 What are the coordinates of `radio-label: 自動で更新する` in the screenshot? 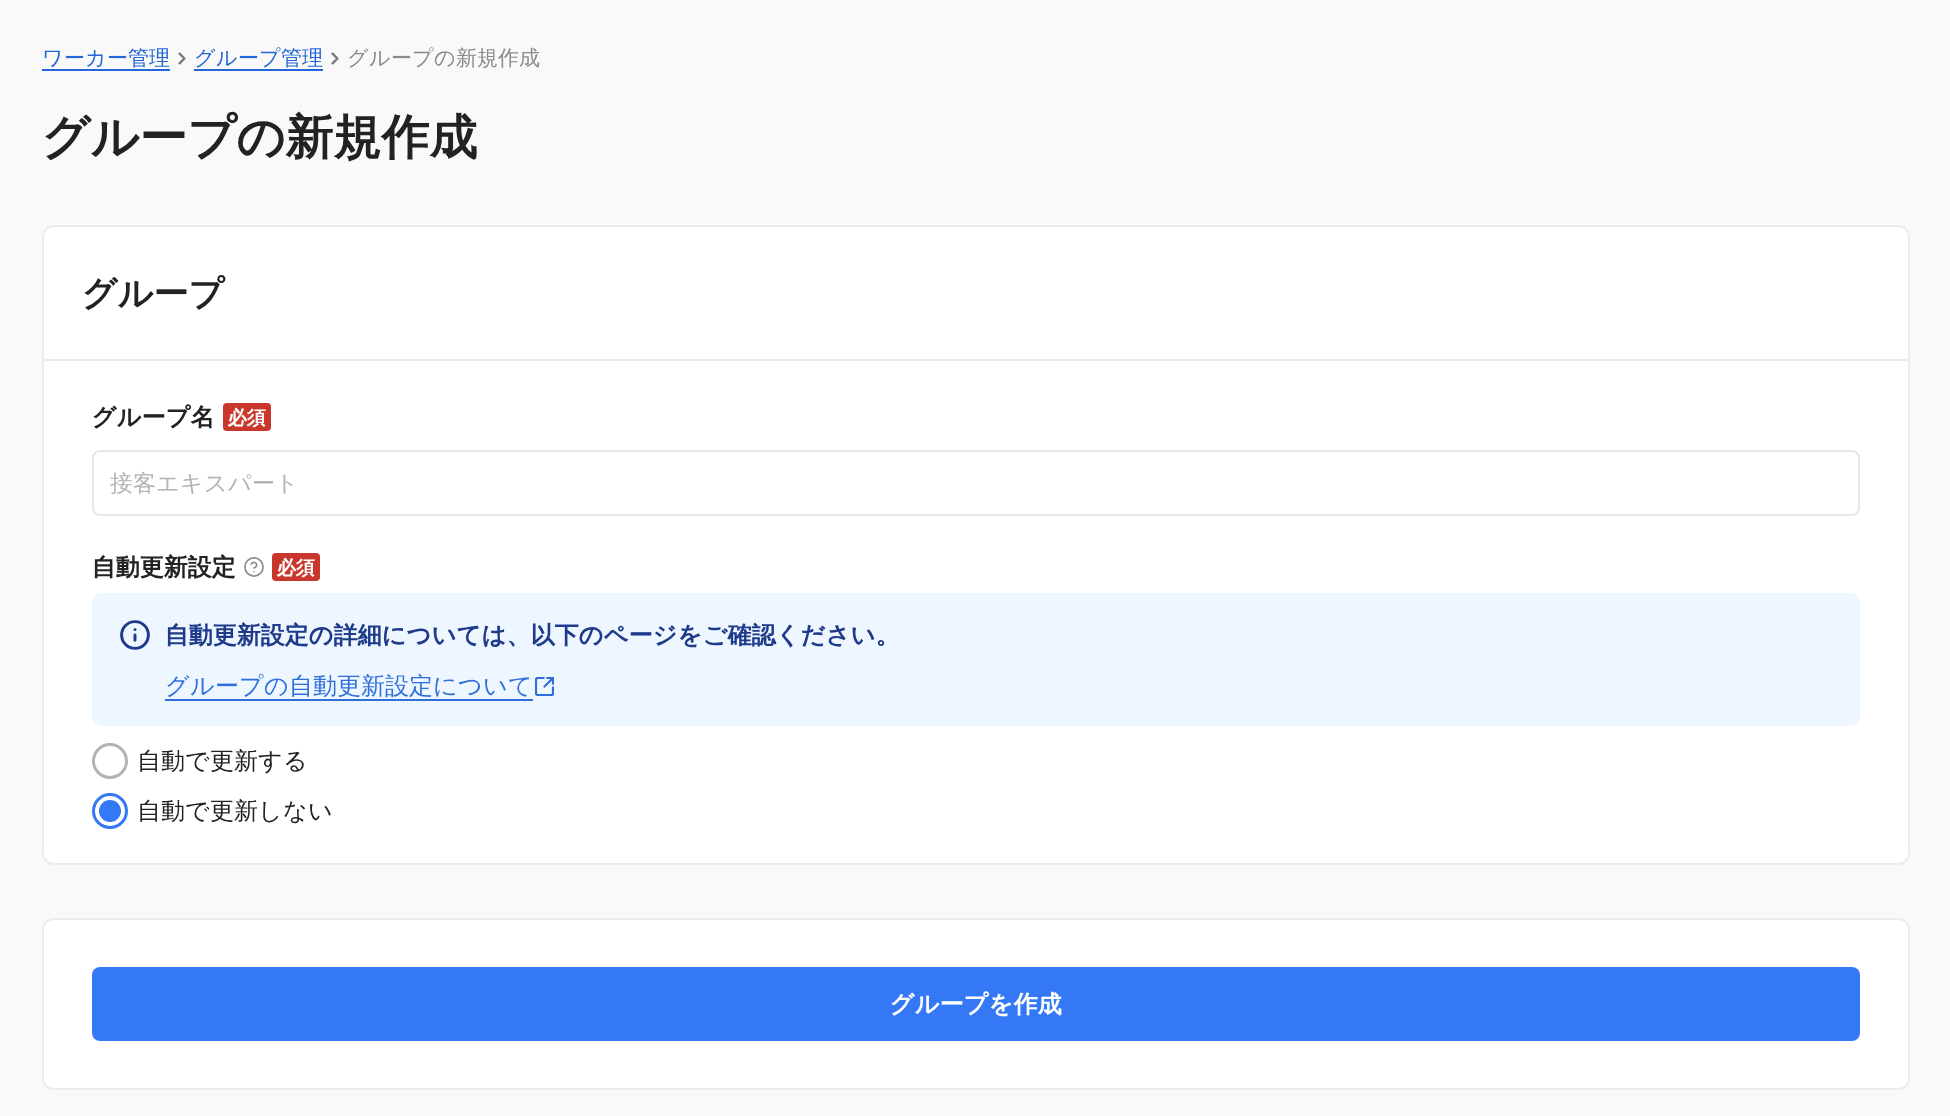 It's located at (222, 761).